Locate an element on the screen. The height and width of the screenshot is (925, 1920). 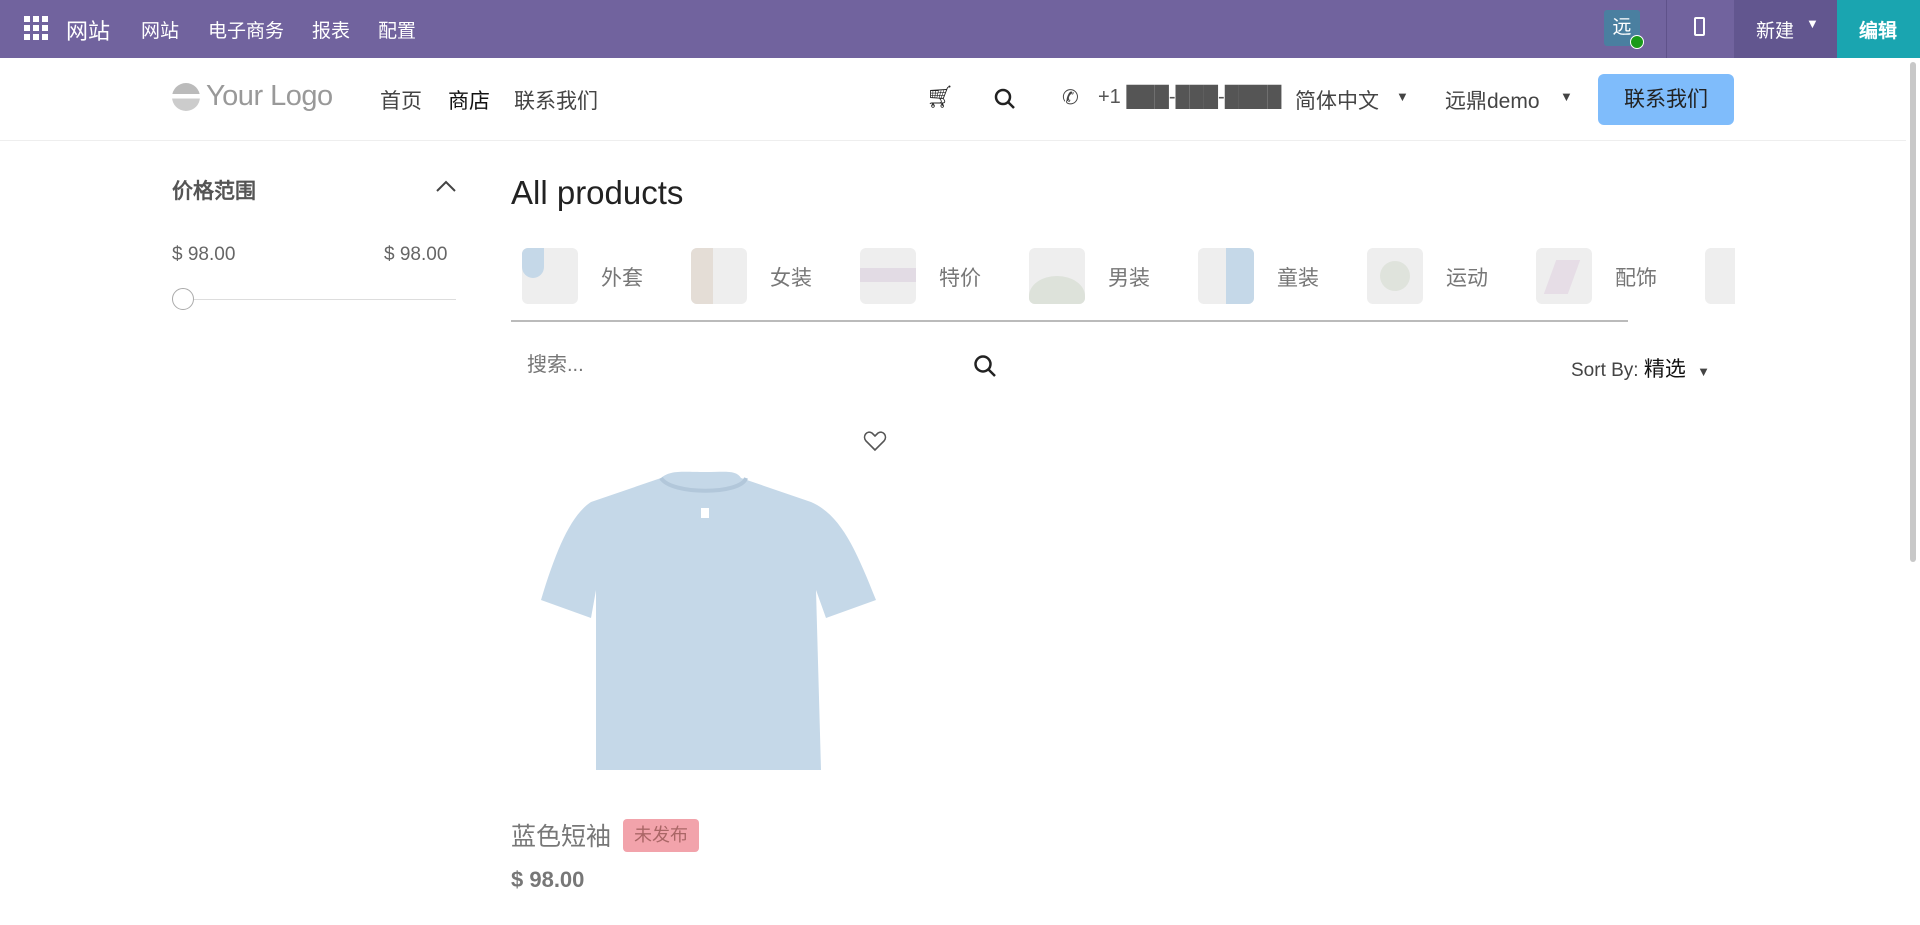
page-scrollbar is located at coordinates (1913, 312).